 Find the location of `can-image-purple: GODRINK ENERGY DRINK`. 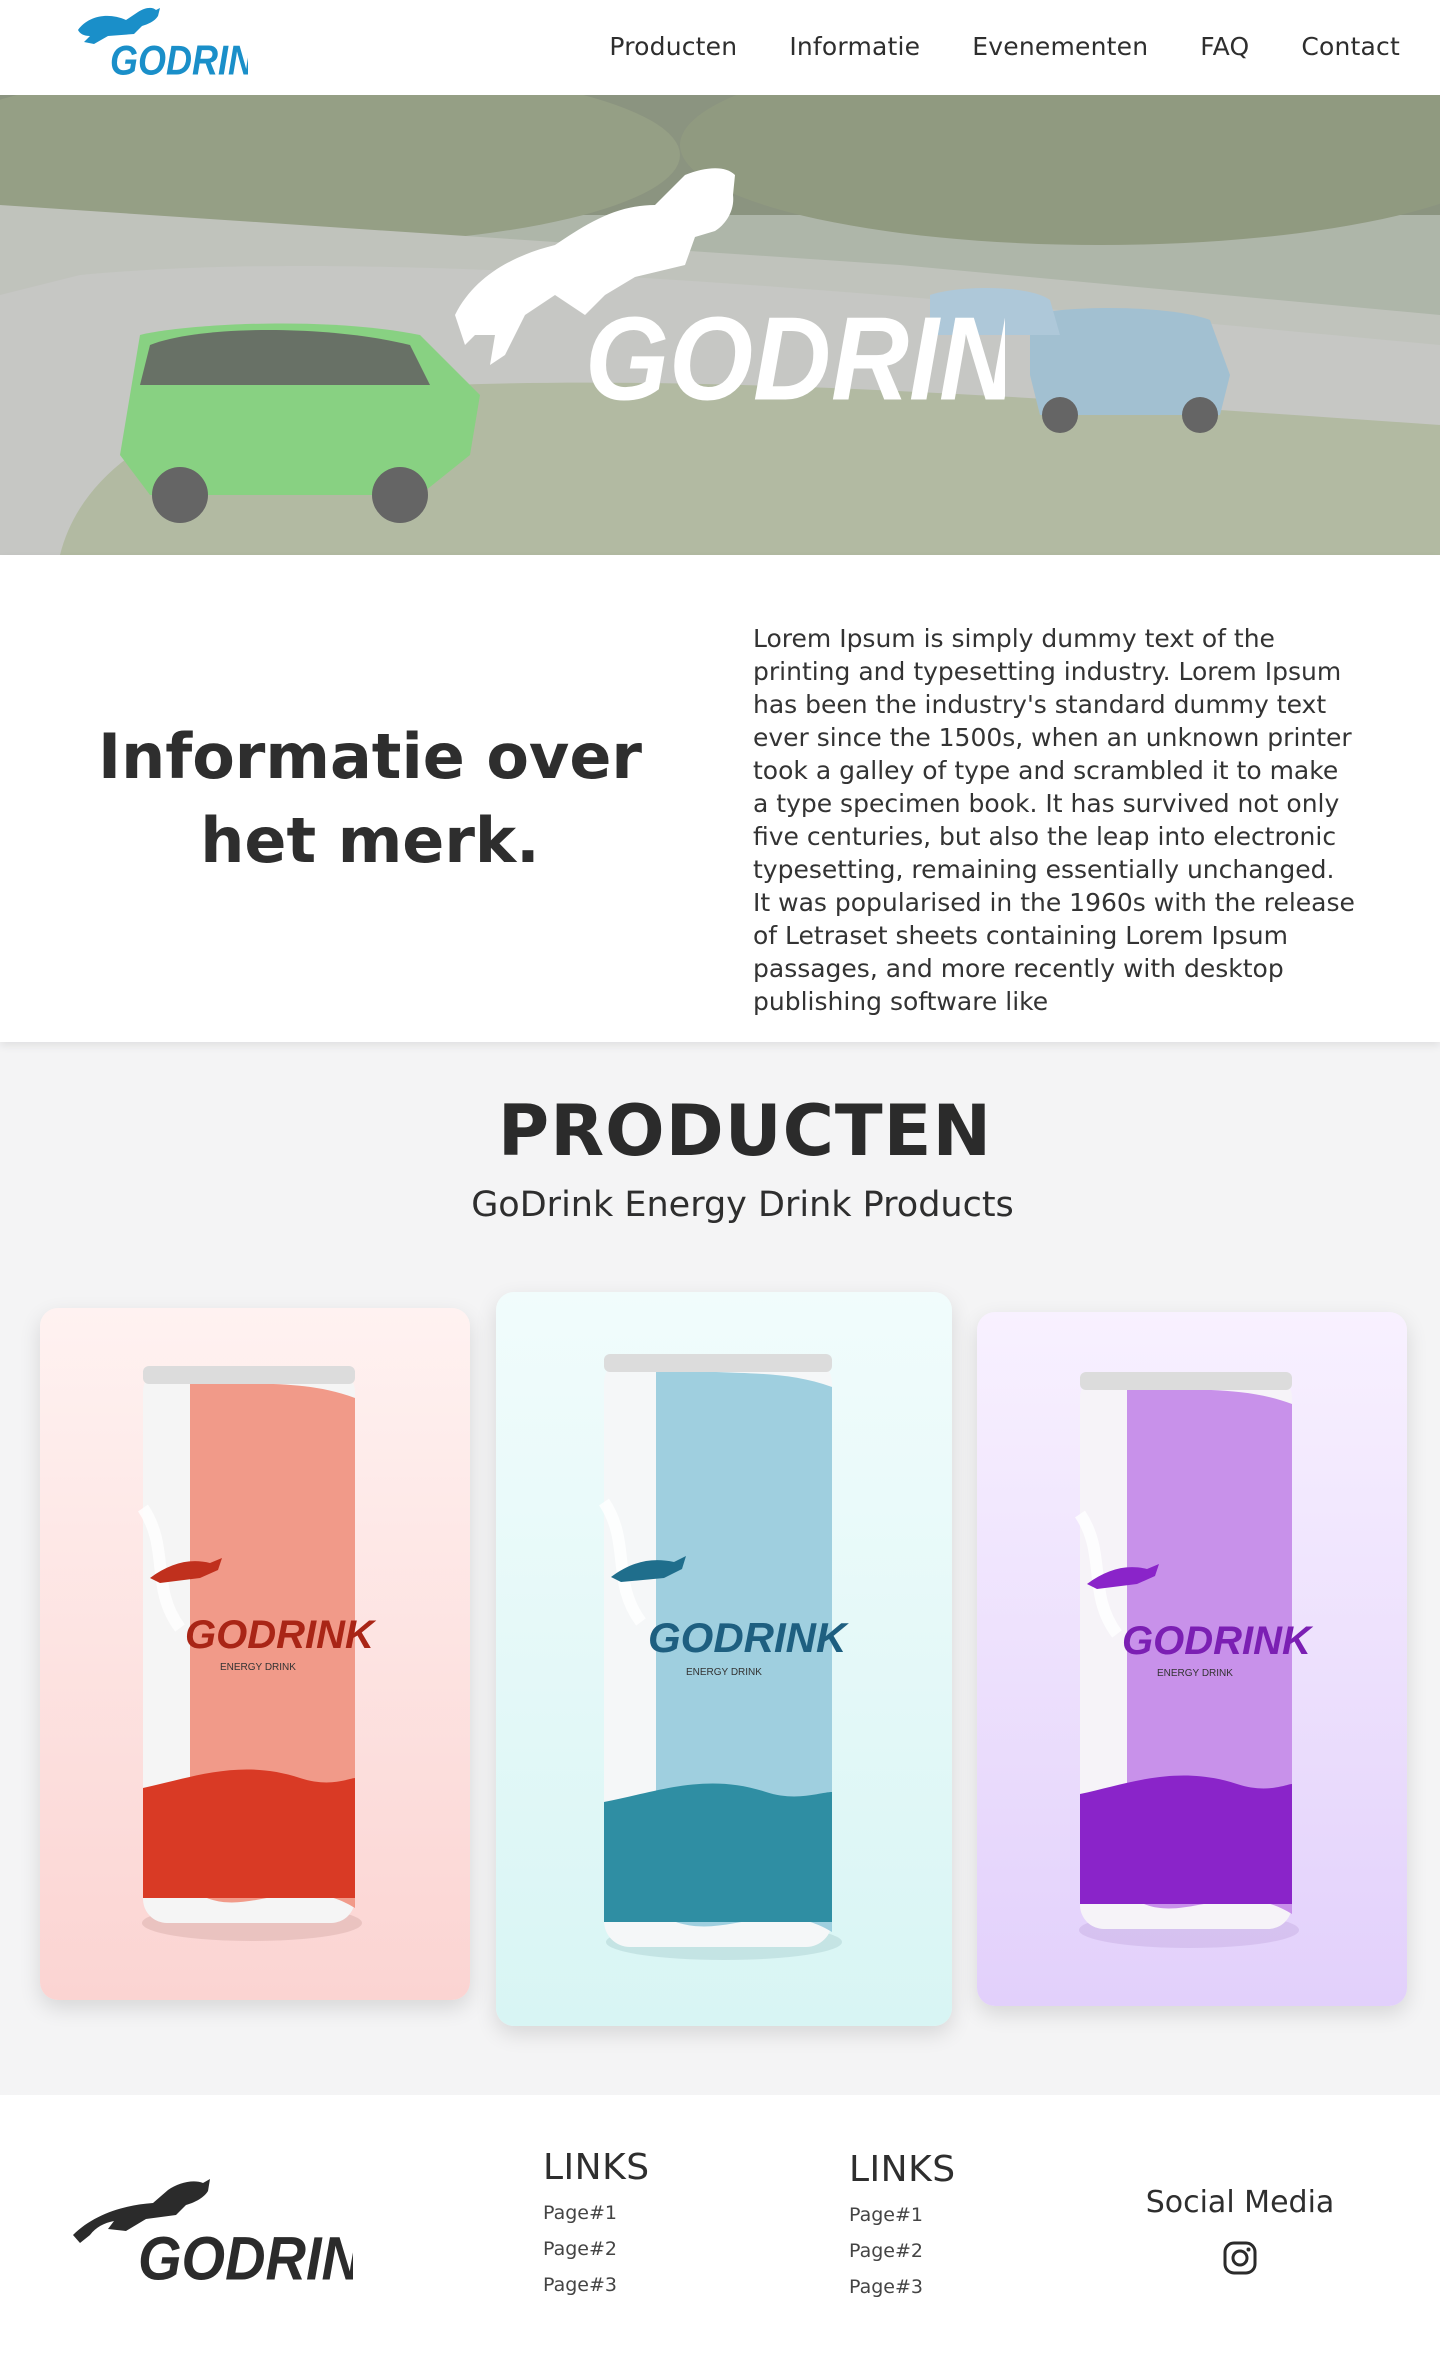

can-image-purple: GODRINK ENERGY DRINK is located at coordinates (1194, 1660).